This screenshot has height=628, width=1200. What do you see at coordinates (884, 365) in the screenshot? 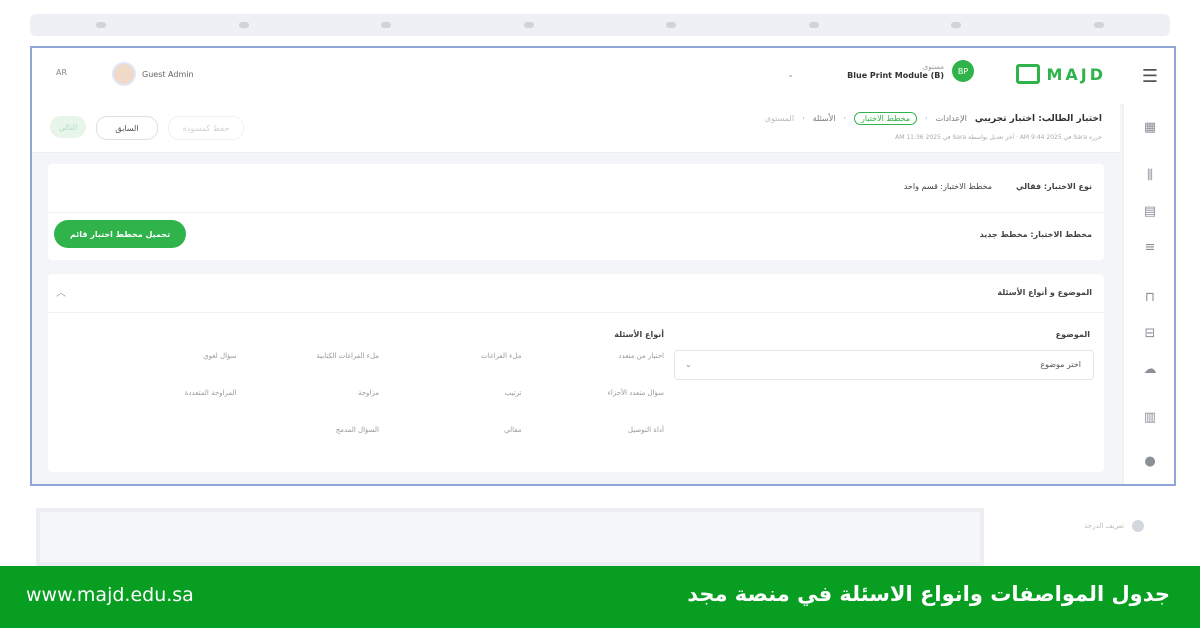
I see `subject-select: اختر موضوع ⌄` at bounding box center [884, 365].